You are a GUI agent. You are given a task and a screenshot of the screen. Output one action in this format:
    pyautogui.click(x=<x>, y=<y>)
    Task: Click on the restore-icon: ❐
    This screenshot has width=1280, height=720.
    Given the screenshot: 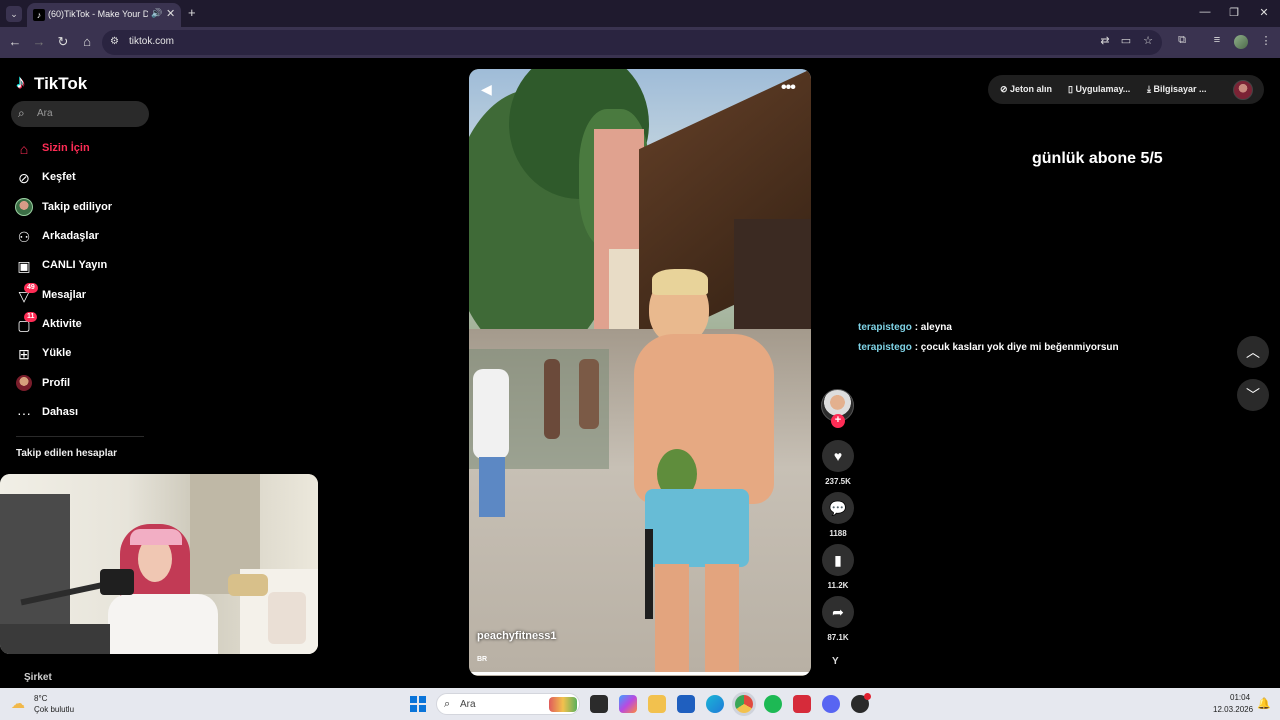 What is the action you would take?
    pyautogui.click(x=1234, y=12)
    